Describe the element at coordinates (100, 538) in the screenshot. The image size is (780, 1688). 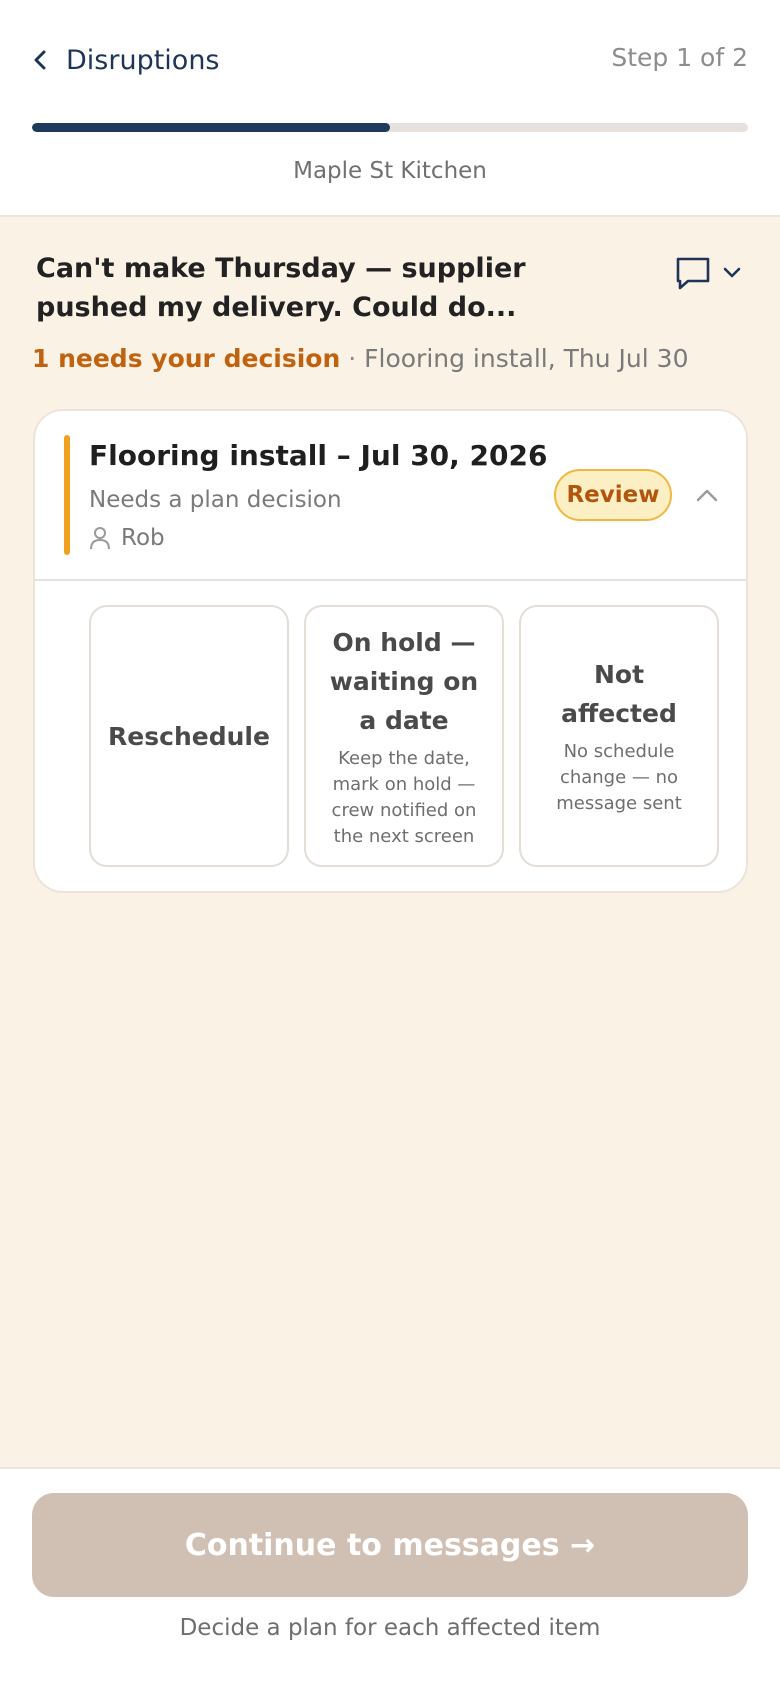
I see `person-icon` at that location.